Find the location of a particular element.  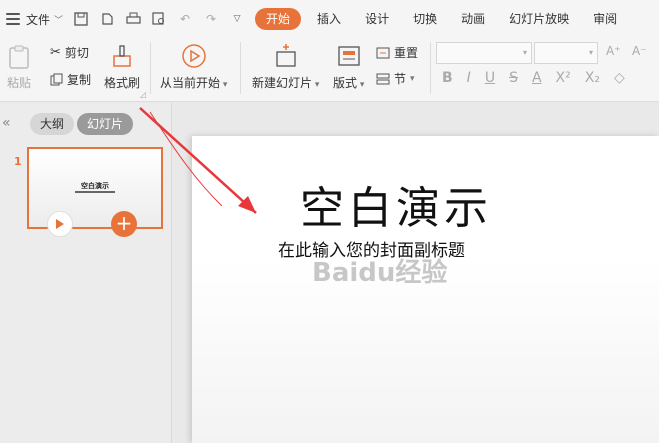

new-slide-button: 新建幻灯片 ▾ is located at coordinates (285, 66).